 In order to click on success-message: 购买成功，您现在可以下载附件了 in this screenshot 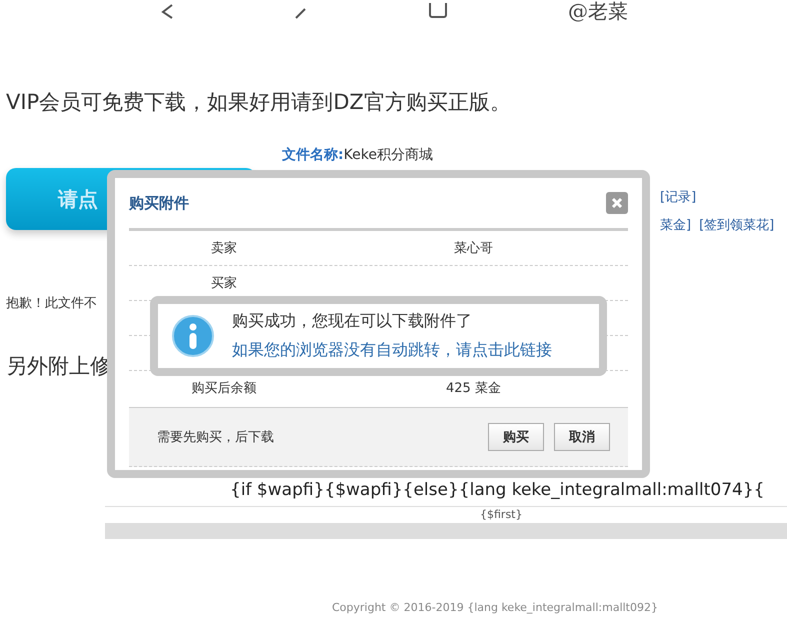, I will do `click(352, 321)`.